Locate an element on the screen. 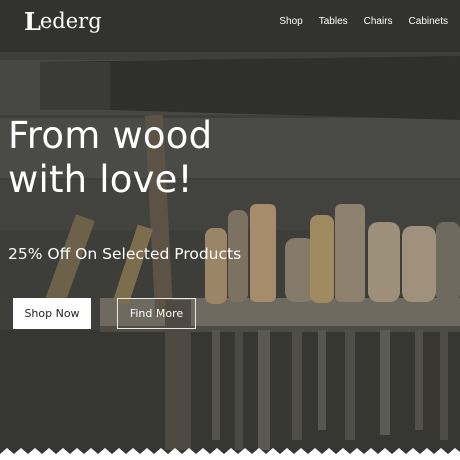 This screenshot has height=460, width=460. navbar: L ederg Shop Tables Chairs Cabinets is located at coordinates (230, 26).